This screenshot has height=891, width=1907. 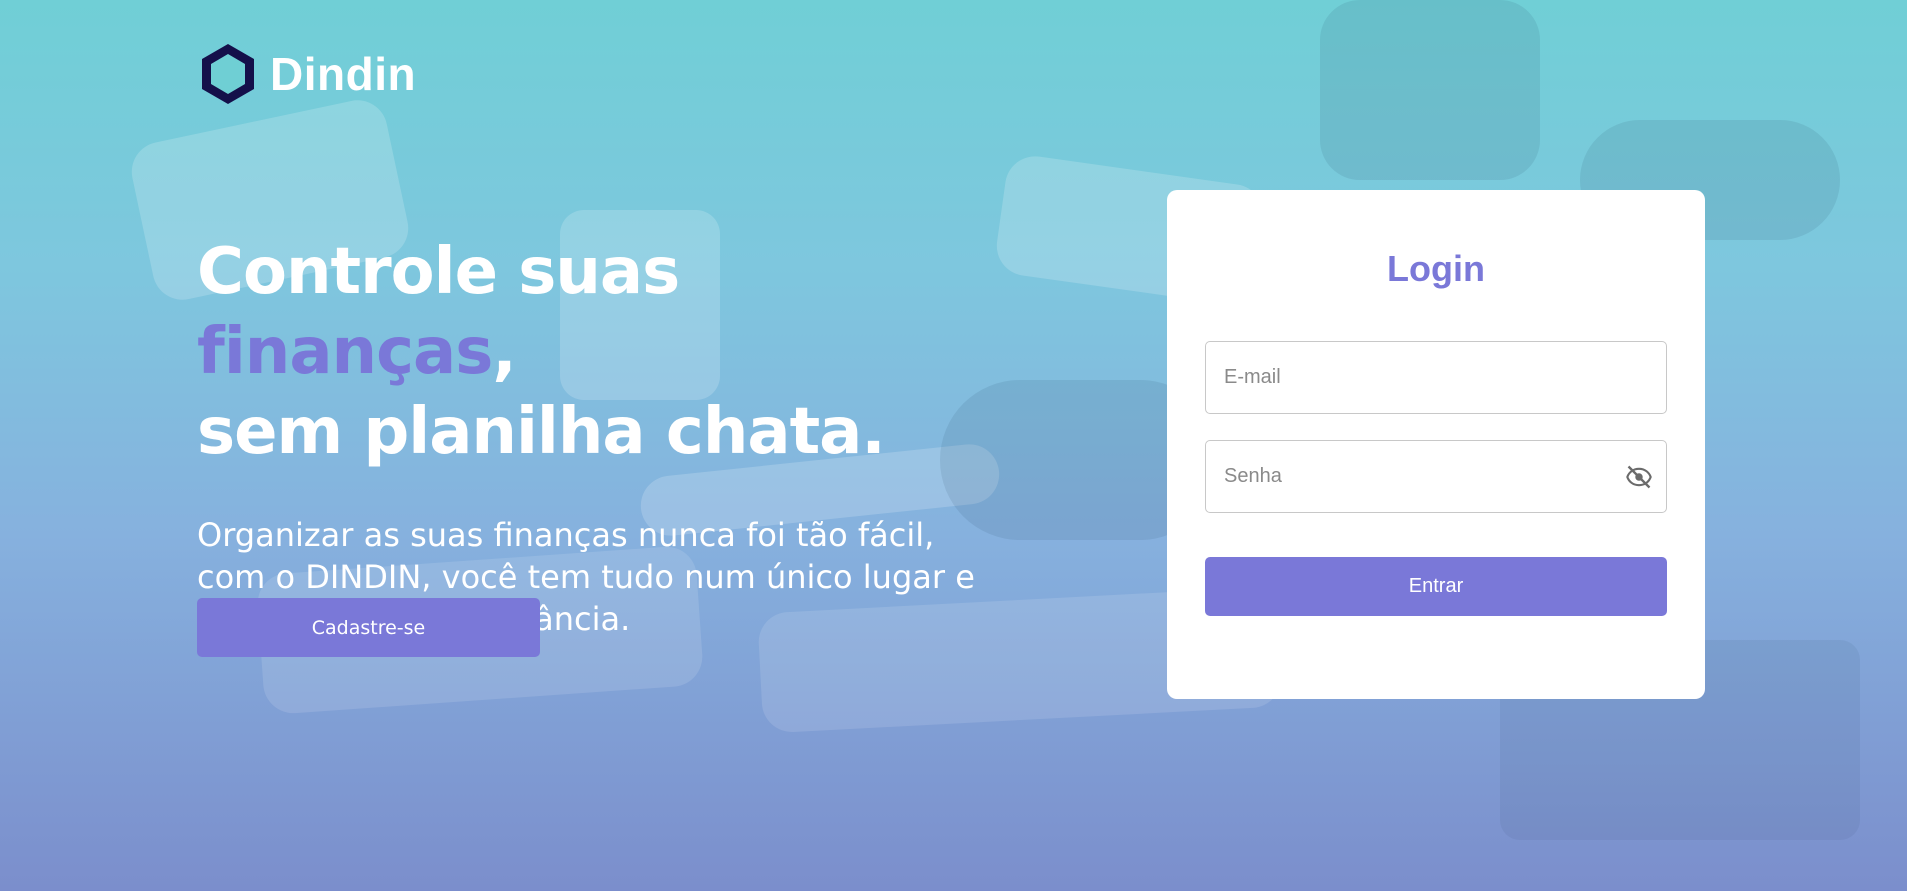 I want to click on email-input, so click(x=1436, y=377).